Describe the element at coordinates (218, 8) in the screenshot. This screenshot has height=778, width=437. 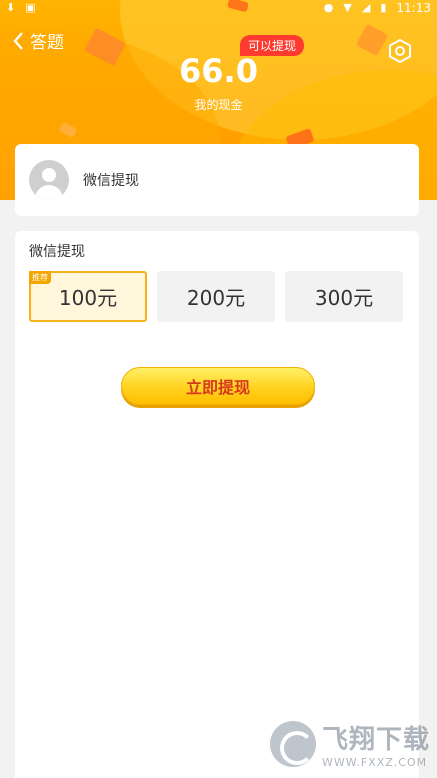
I see `status-bar: ⬇ ▣ ● ▼ ◢ ▮ 11:13` at that location.